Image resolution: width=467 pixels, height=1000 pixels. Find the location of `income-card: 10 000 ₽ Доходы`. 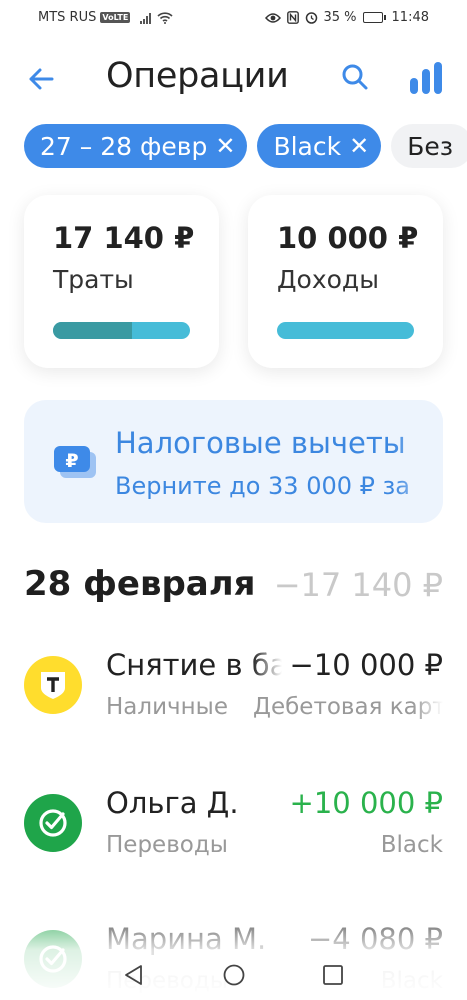

income-card: 10 000 ₽ Доходы is located at coordinates (345, 281).